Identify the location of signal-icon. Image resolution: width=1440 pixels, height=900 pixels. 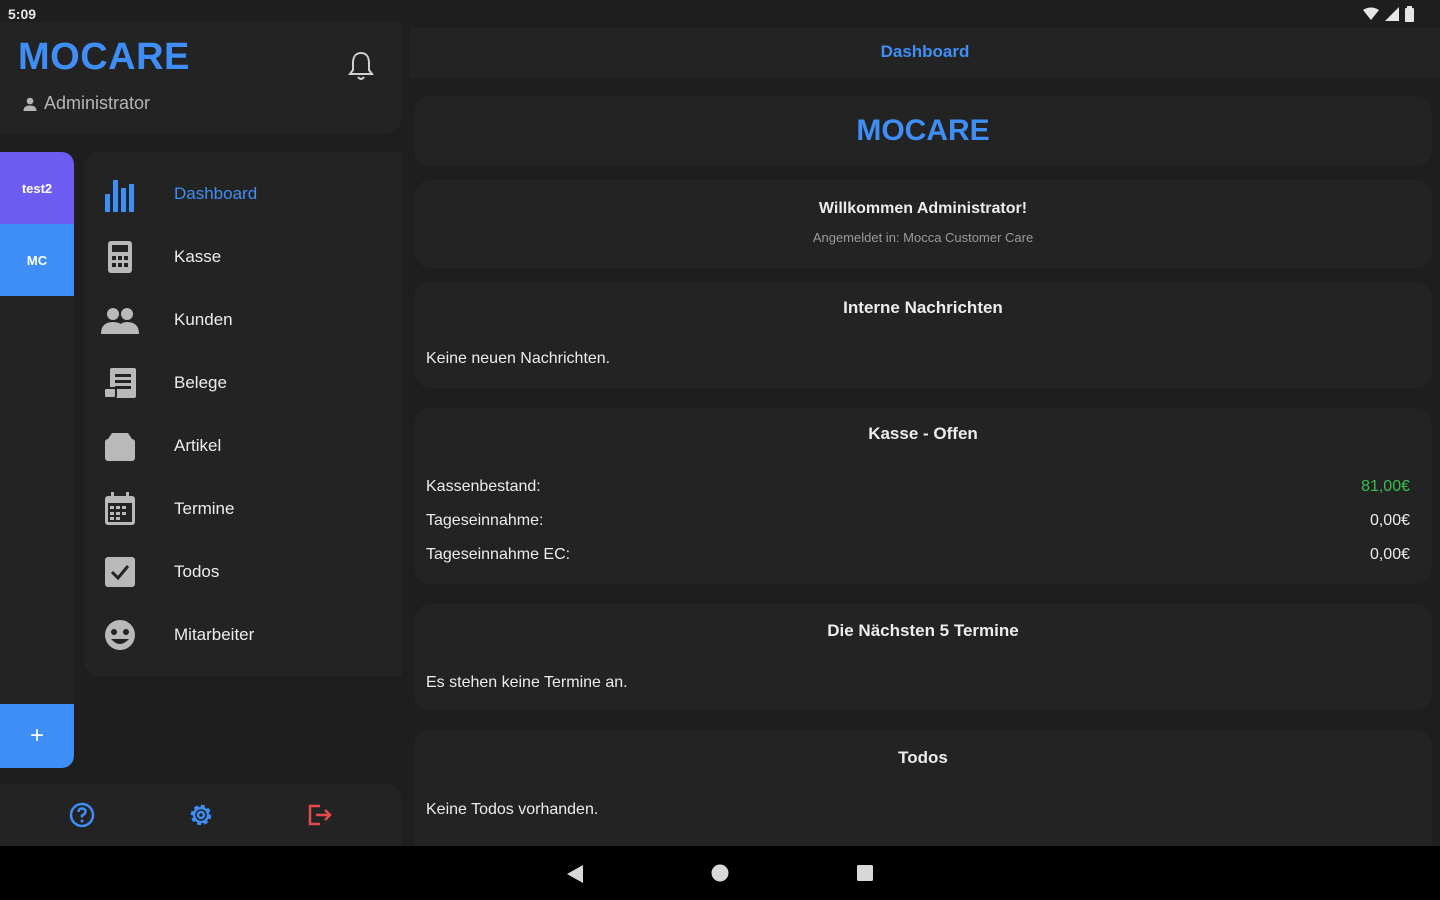
(1392, 14).